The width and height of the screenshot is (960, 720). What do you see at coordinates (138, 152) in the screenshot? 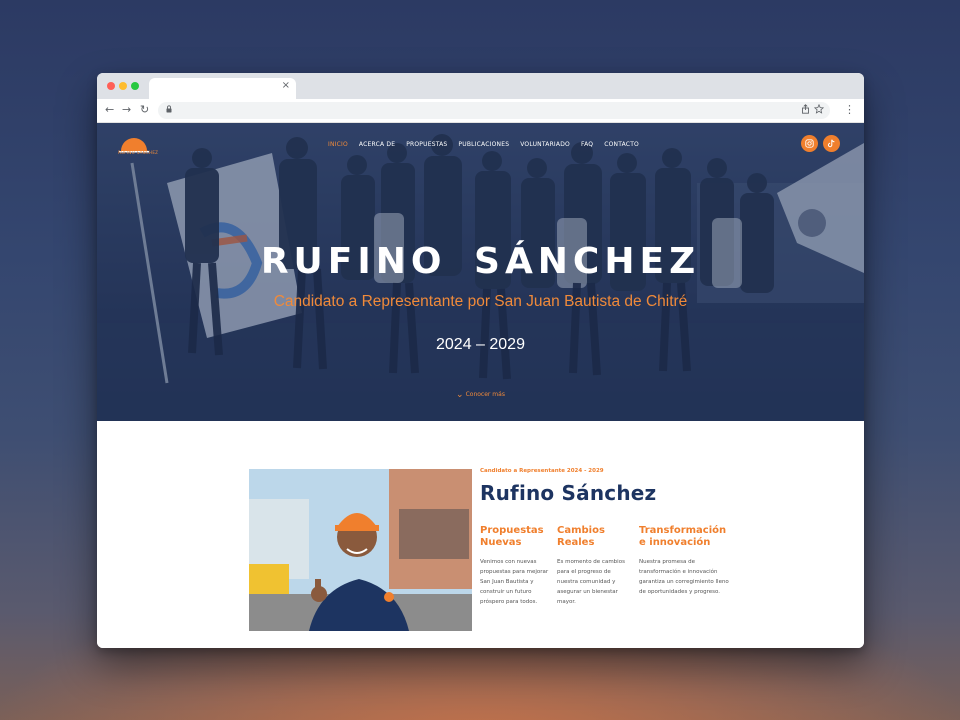
I see `logo-wordmark: RUFINO SÁNCHEZ` at bounding box center [138, 152].